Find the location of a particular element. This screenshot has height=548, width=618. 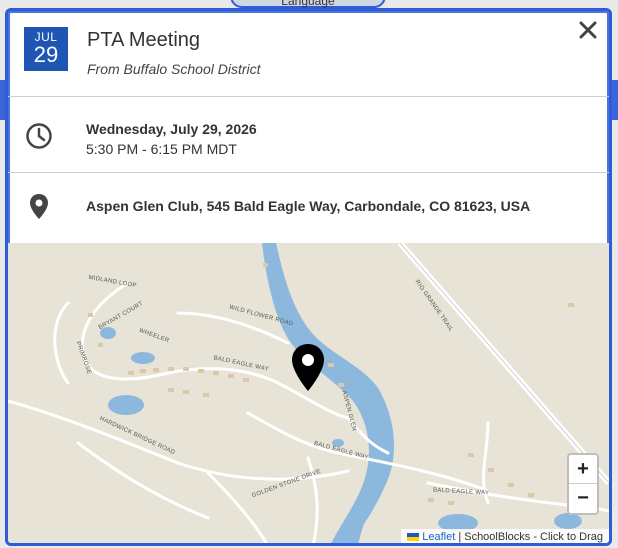

date-badge: JUL 29 is located at coordinates (46, 49).